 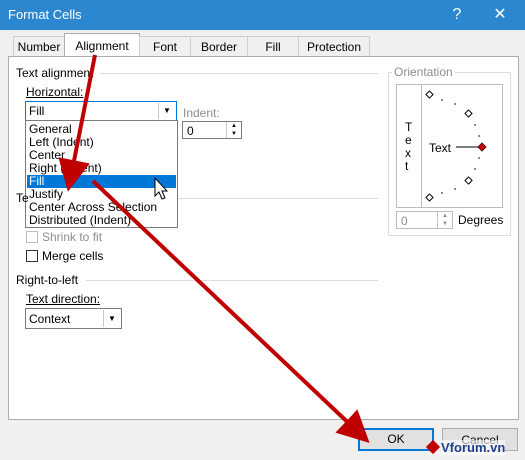 What do you see at coordinates (101, 111) in the screenshot?
I see `horizontal-select: Fill ▼` at bounding box center [101, 111].